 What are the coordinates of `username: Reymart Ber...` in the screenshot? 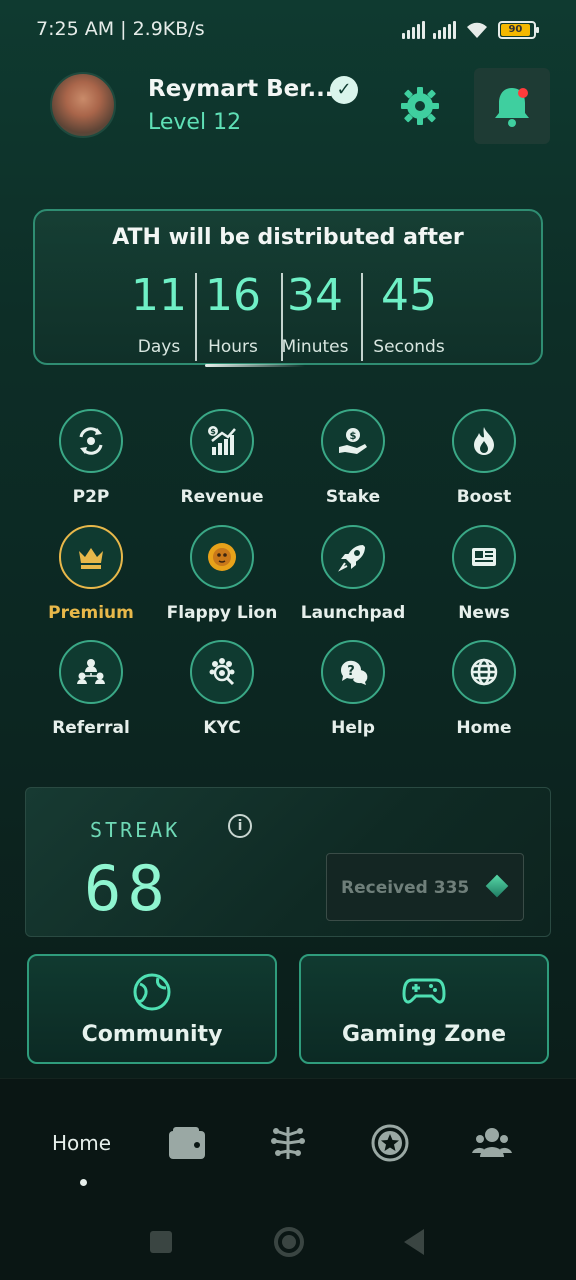 It's located at (241, 89).